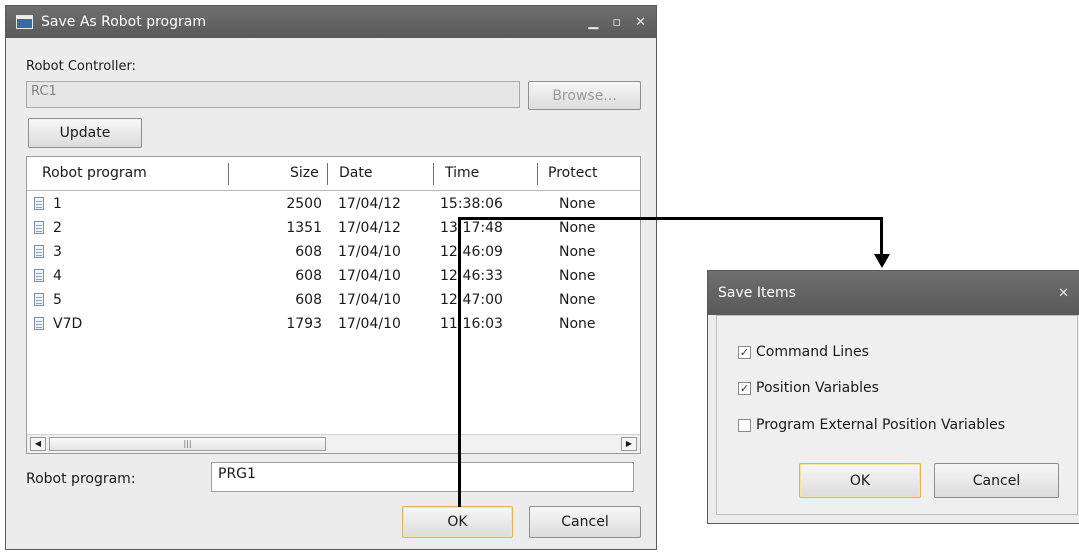  I want to click on window-icon, so click(24, 22).